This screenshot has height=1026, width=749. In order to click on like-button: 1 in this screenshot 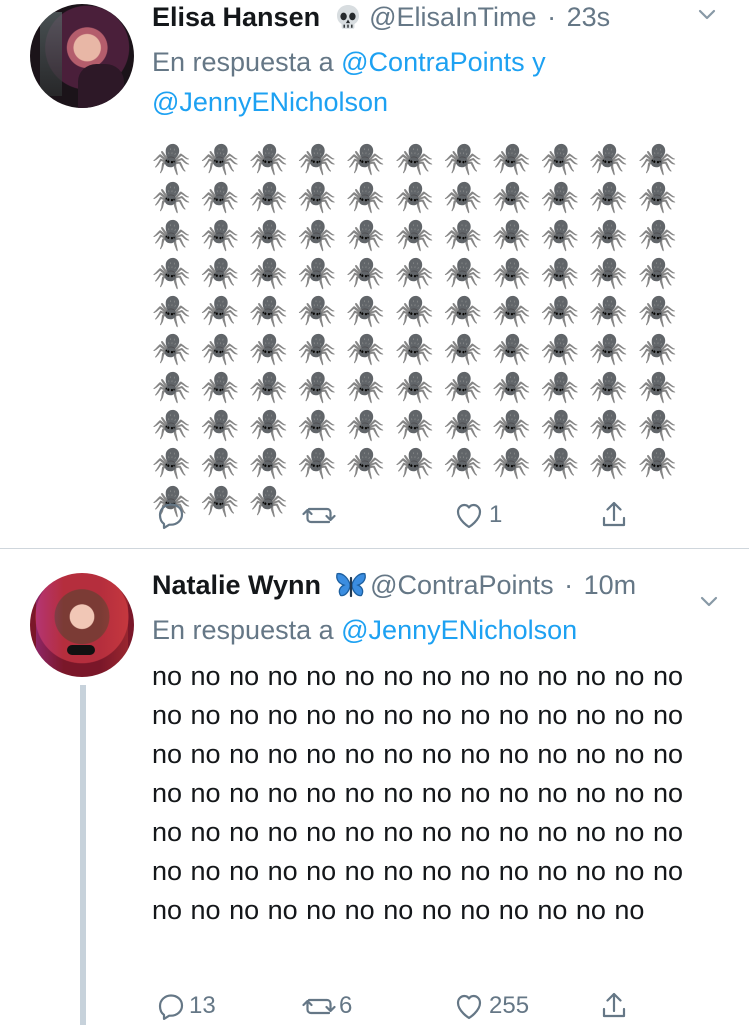, I will do `click(477, 515)`.